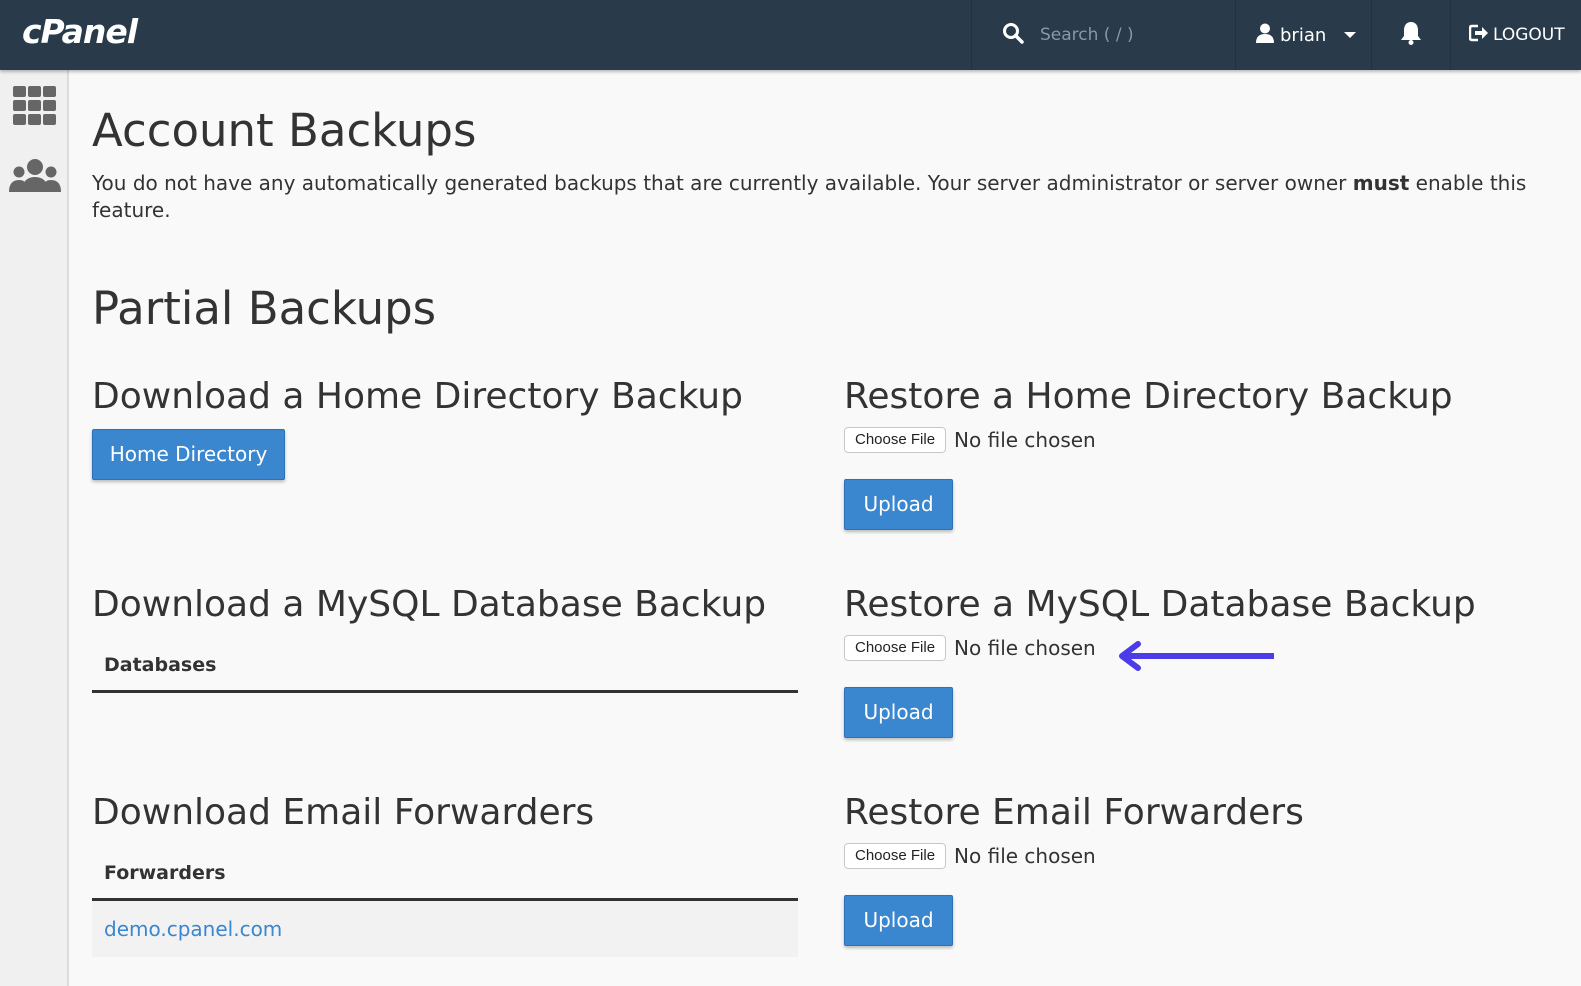 The height and width of the screenshot is (986, 1581). Describe the element at coordinates (1478, 35) in the screenshot. I see `logout-icon` at that location.